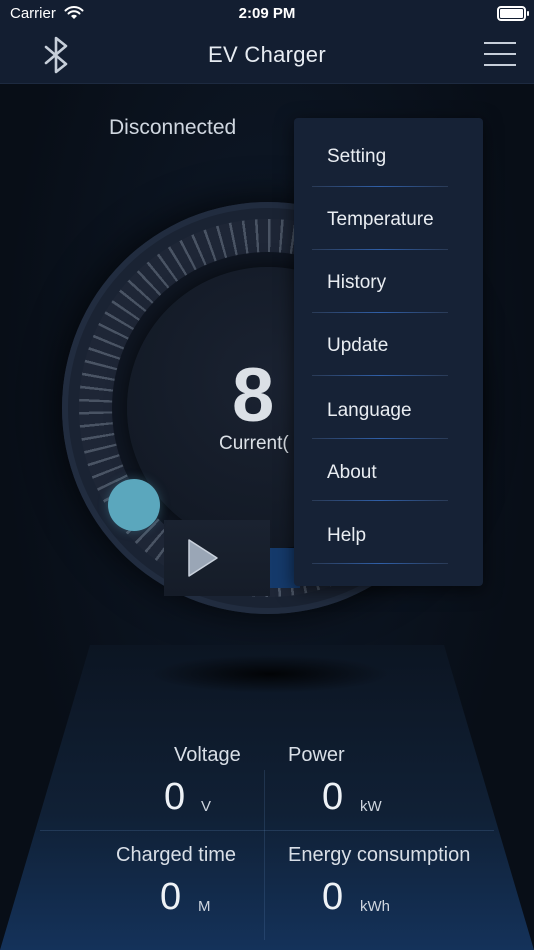 This screenshot has width=534, height=950. What do you see at coordinates (254, 443) in the screenshot?
I see `current-label: Current(` at bounding box center [254, 443].